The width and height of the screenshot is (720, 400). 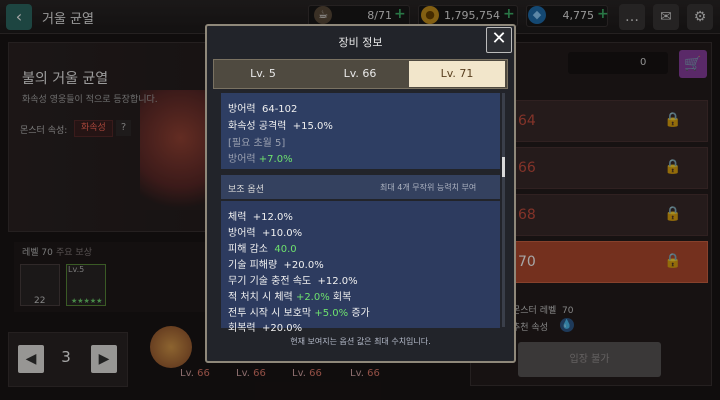 I want to click on scrollbar-thumb, so click(x=503, y=167).